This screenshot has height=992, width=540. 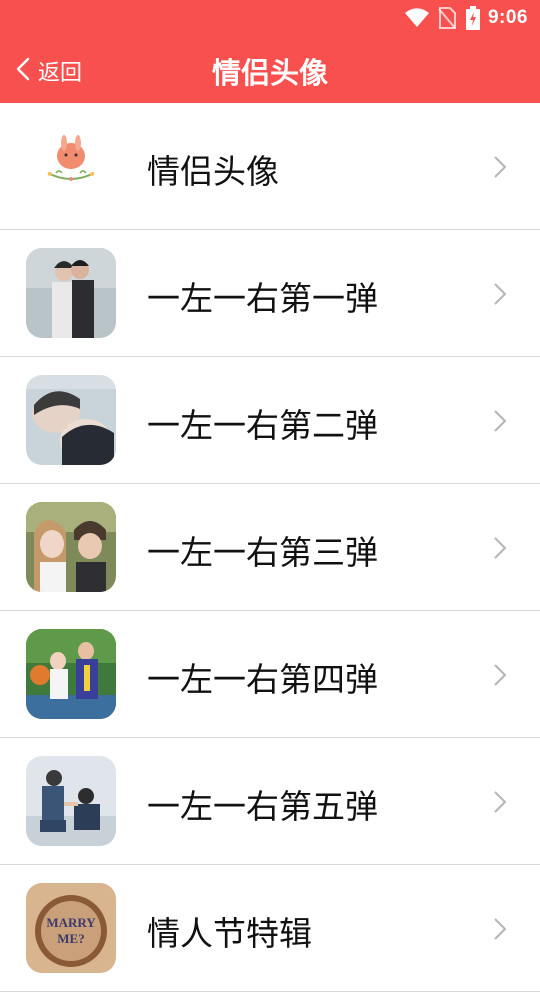 I want to click on list-item: 一左一右第四弹, so click(x=270, y=674).